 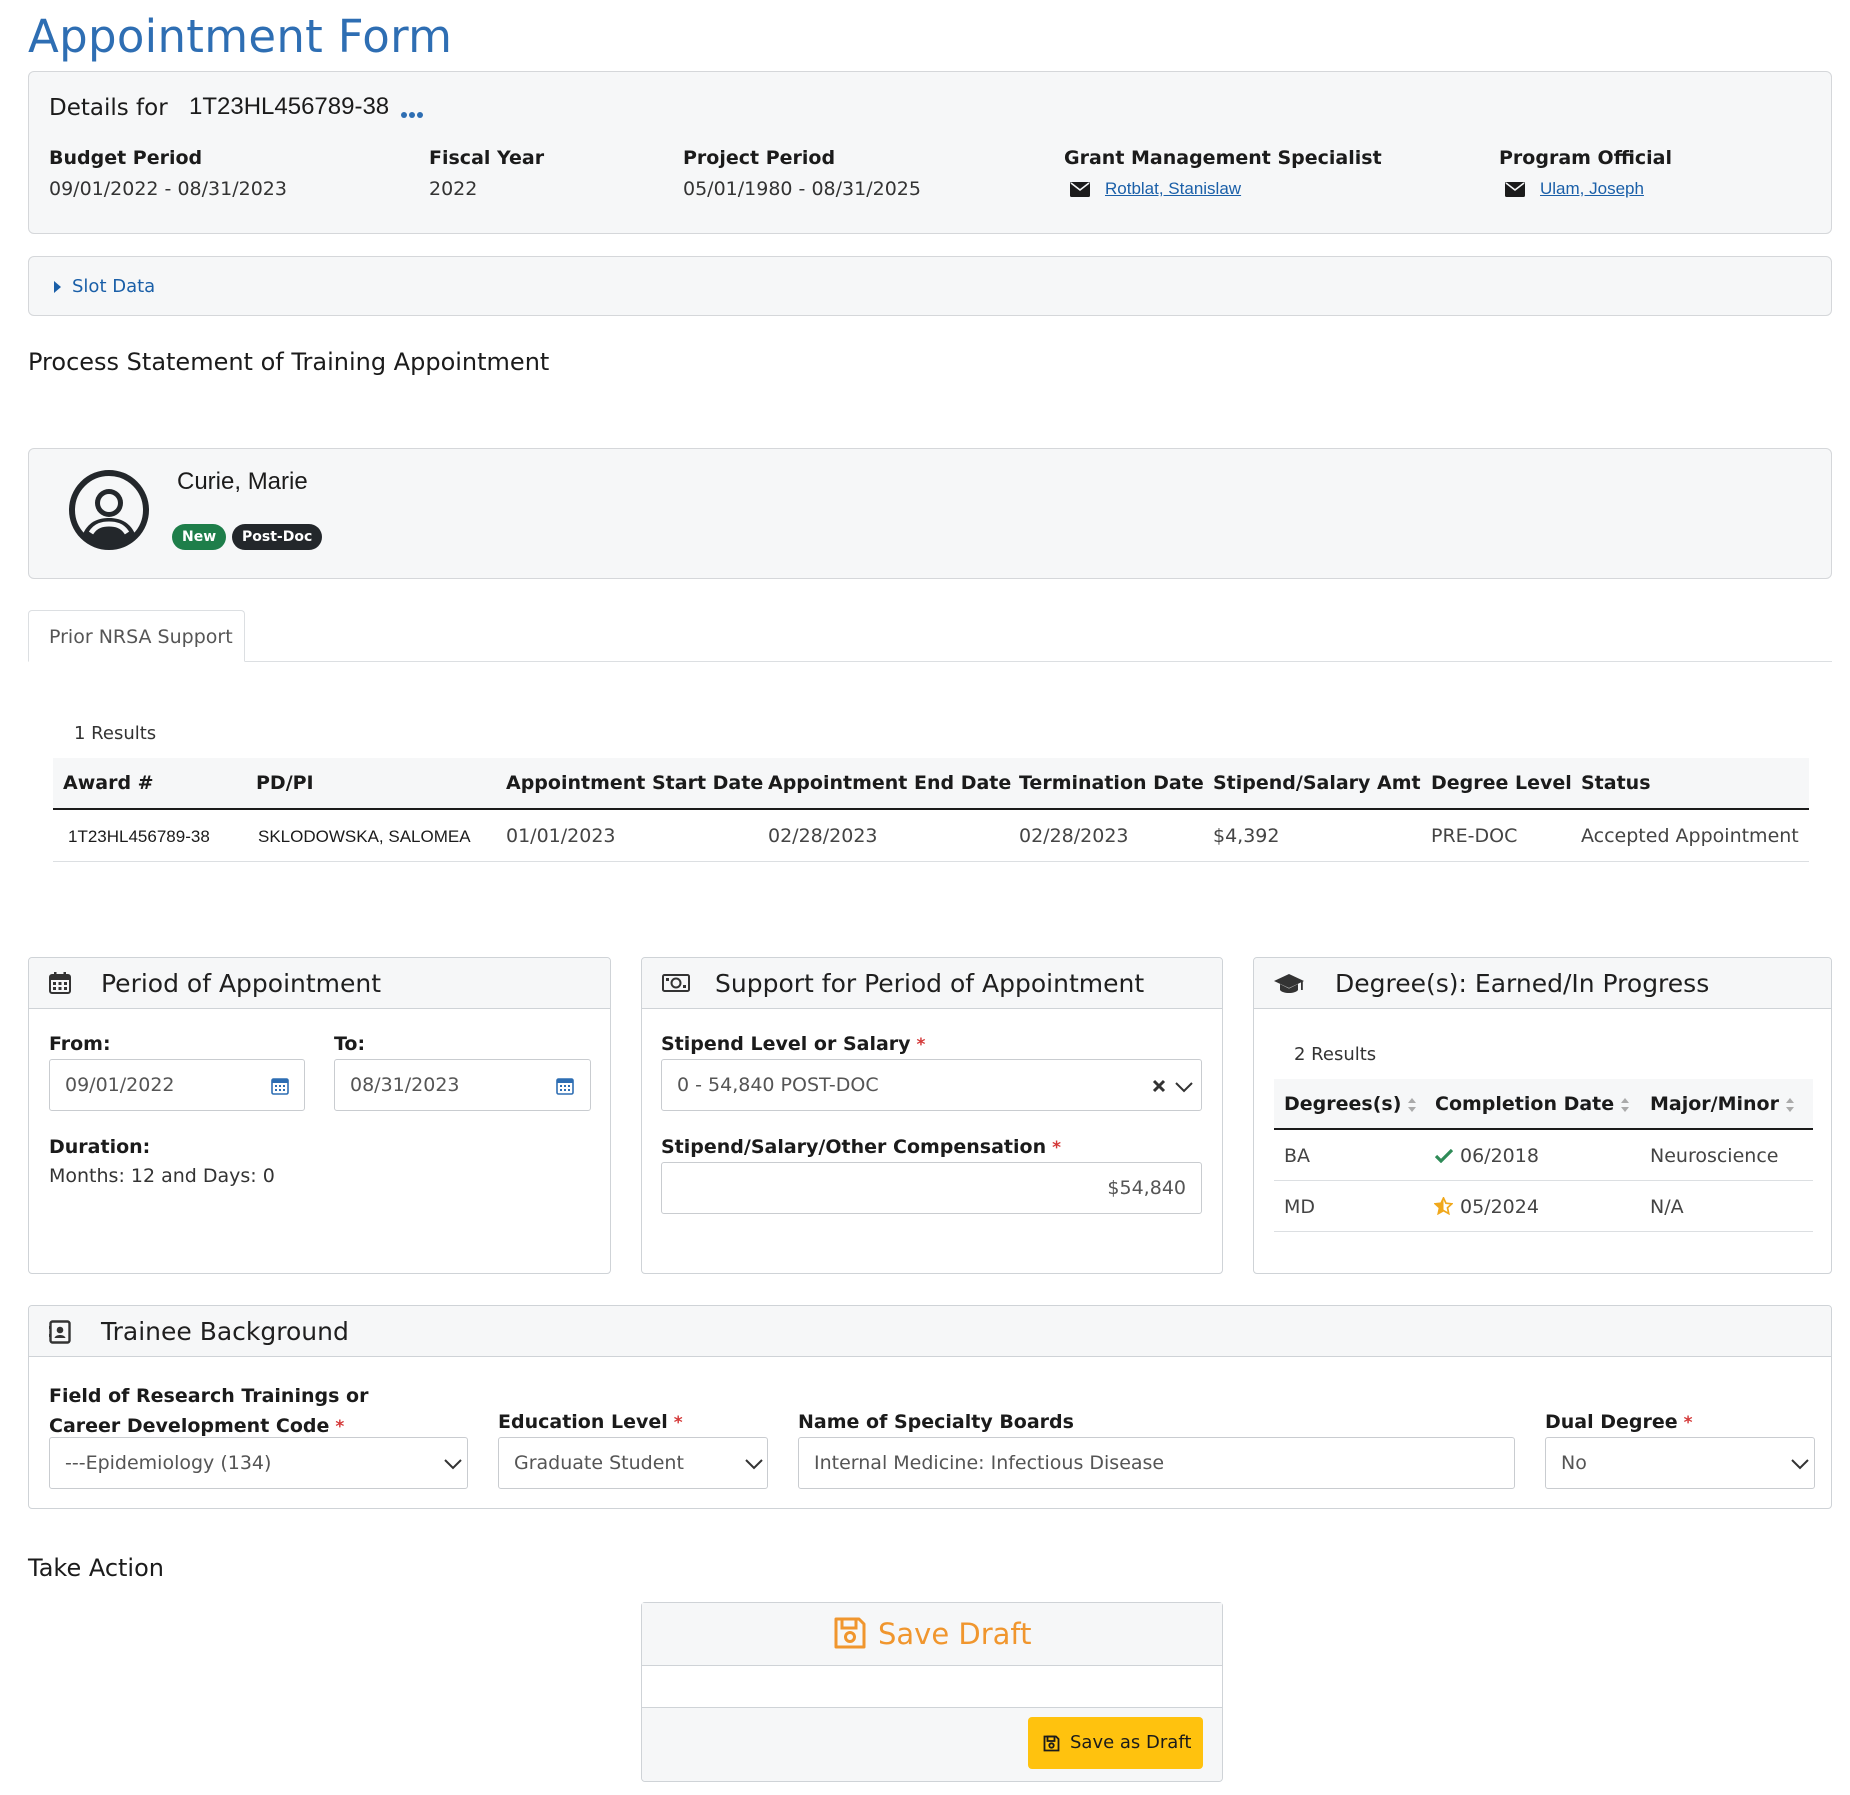 I want to click on take-action-heading: Take Action, so click(x=96, y=1568).